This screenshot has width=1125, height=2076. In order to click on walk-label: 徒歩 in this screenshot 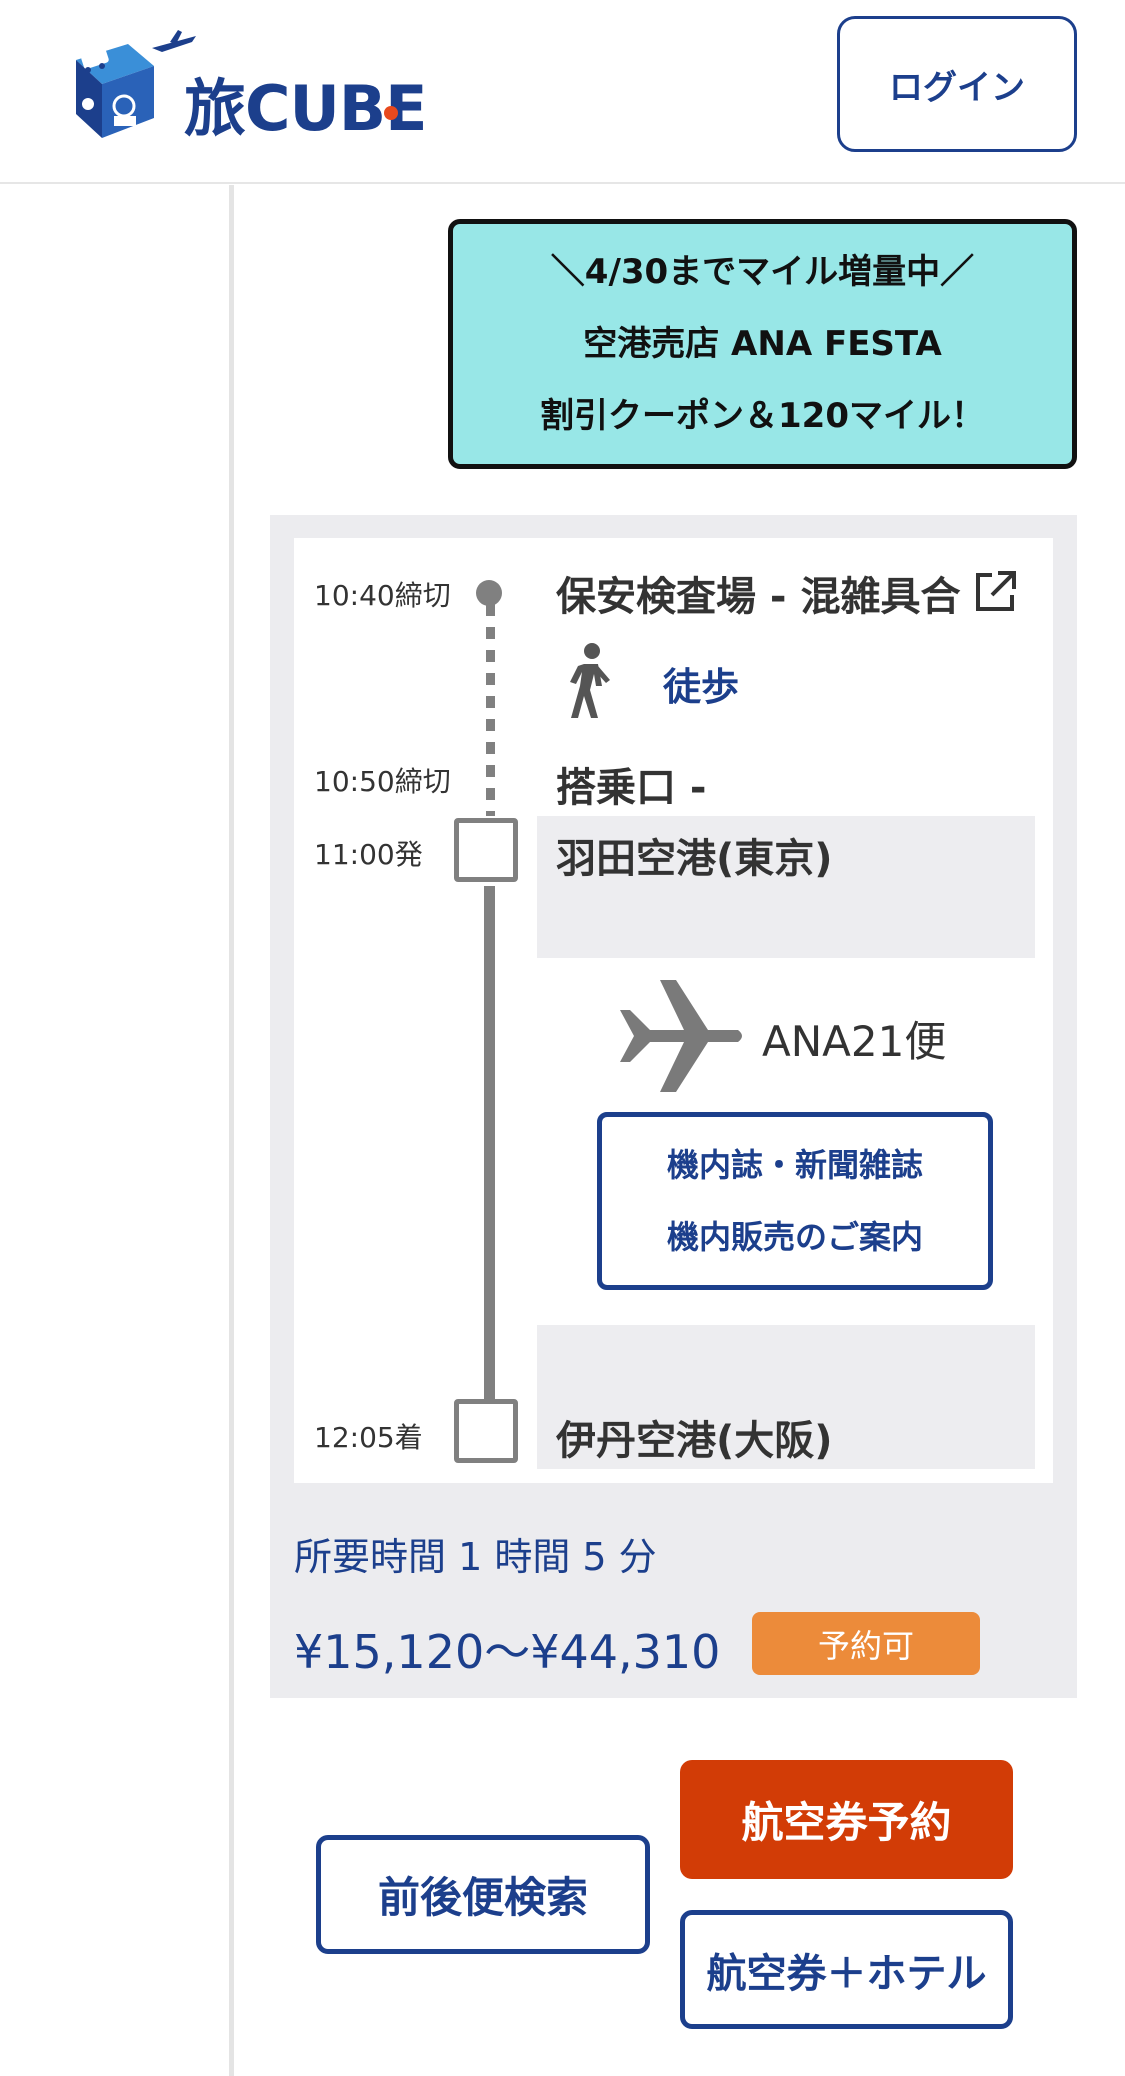, I will do `click(701, 687)`.